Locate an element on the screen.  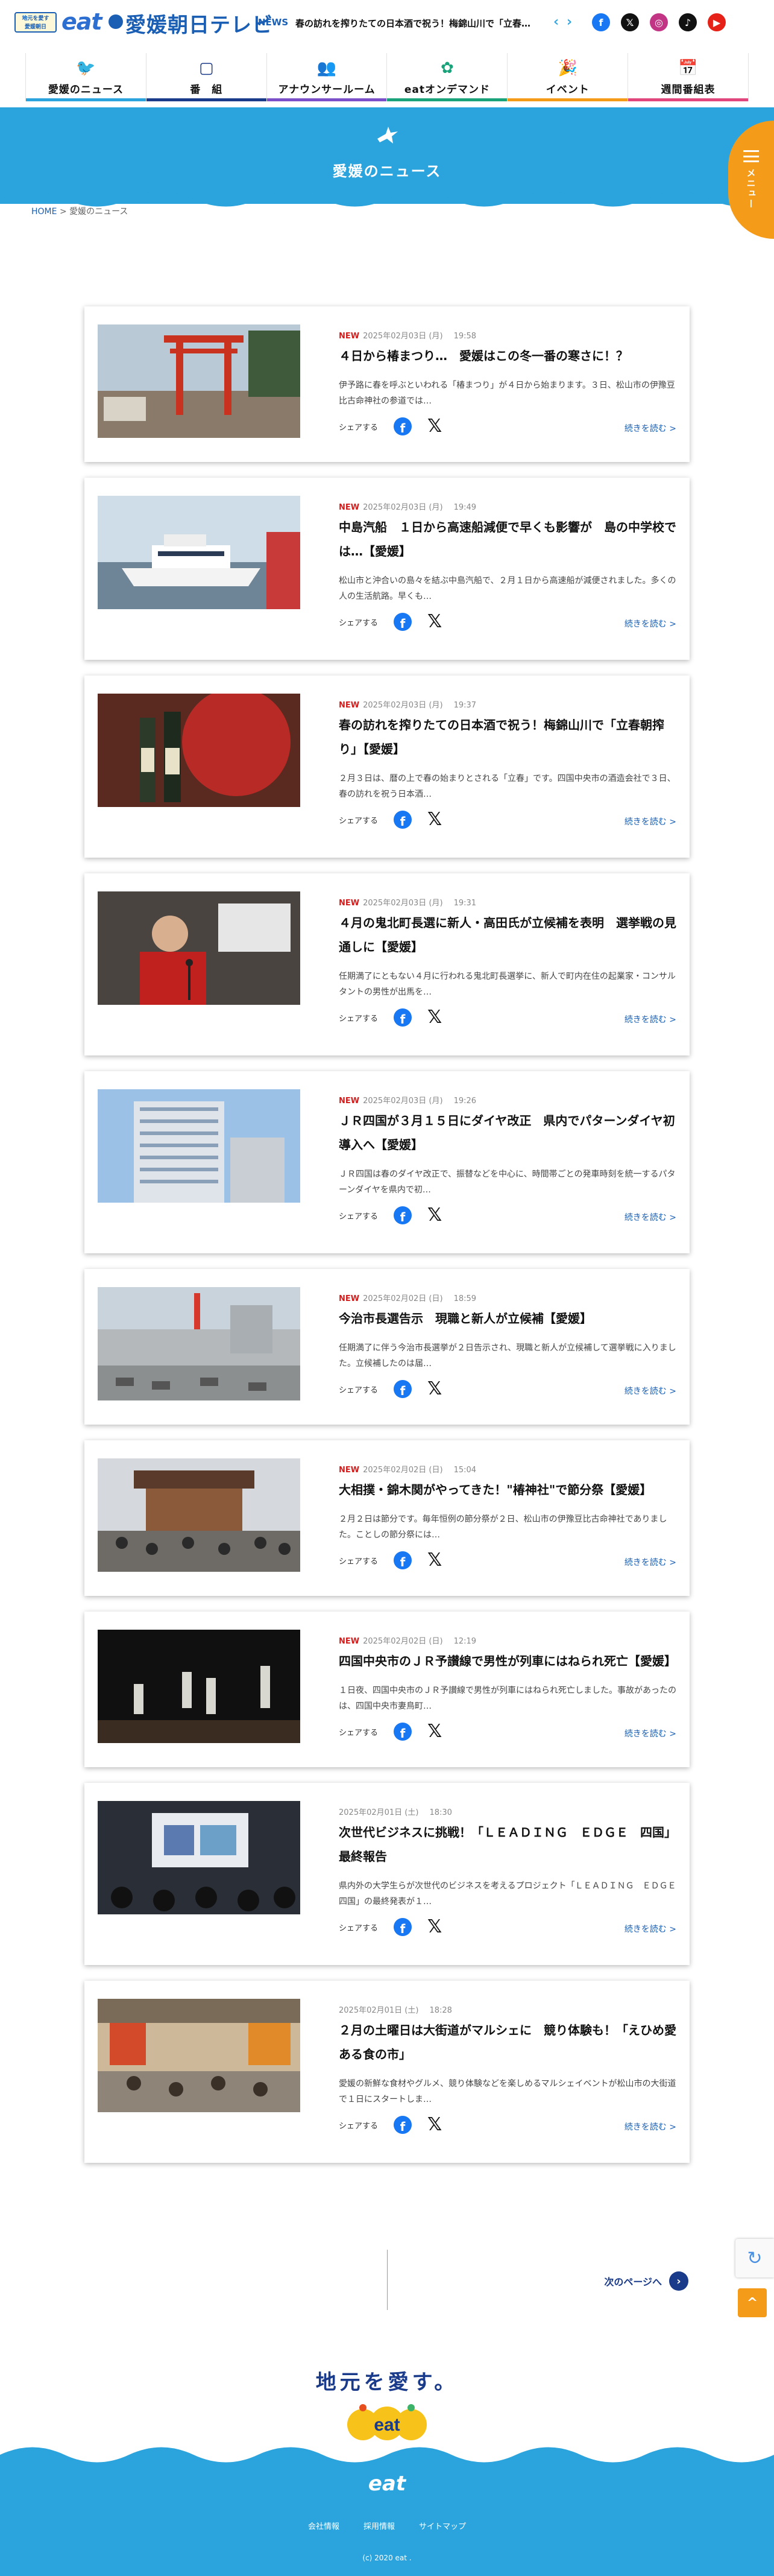
arrow-up-icon: ^ is located at coordinates (752, 2303).